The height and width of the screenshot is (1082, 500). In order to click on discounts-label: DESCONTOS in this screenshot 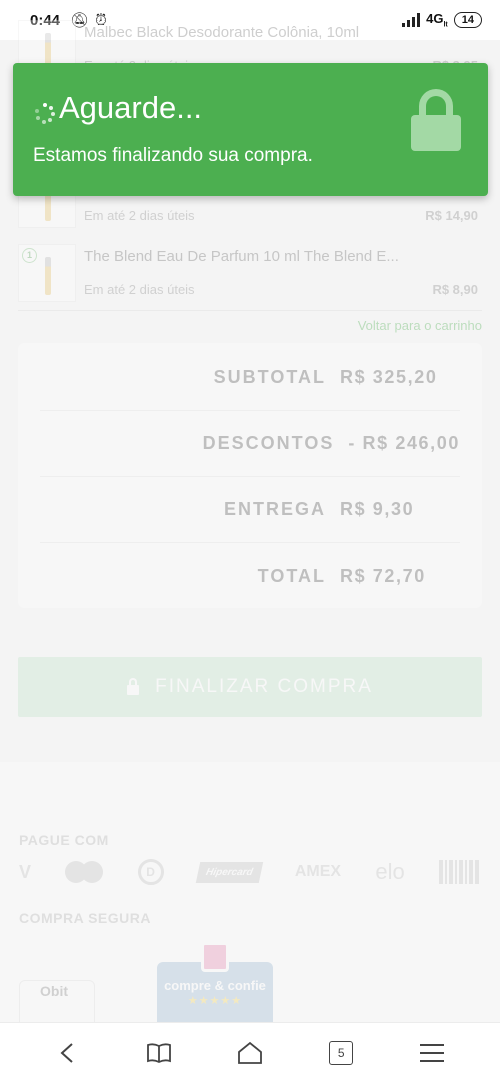, I will do `click(268, 443)`.